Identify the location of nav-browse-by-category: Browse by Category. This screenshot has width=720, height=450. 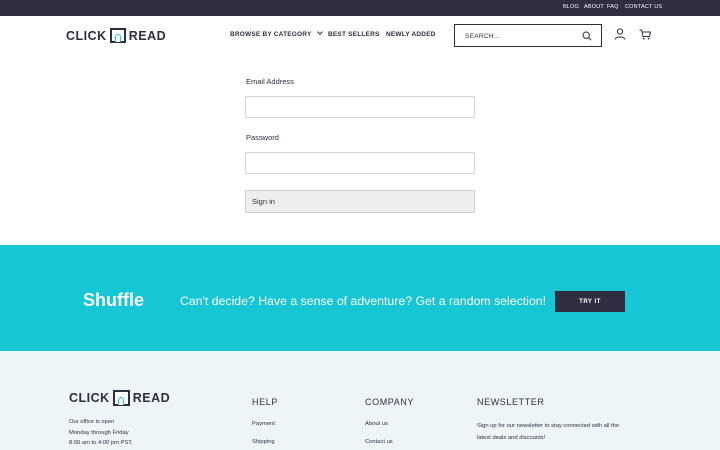
(276, 33).